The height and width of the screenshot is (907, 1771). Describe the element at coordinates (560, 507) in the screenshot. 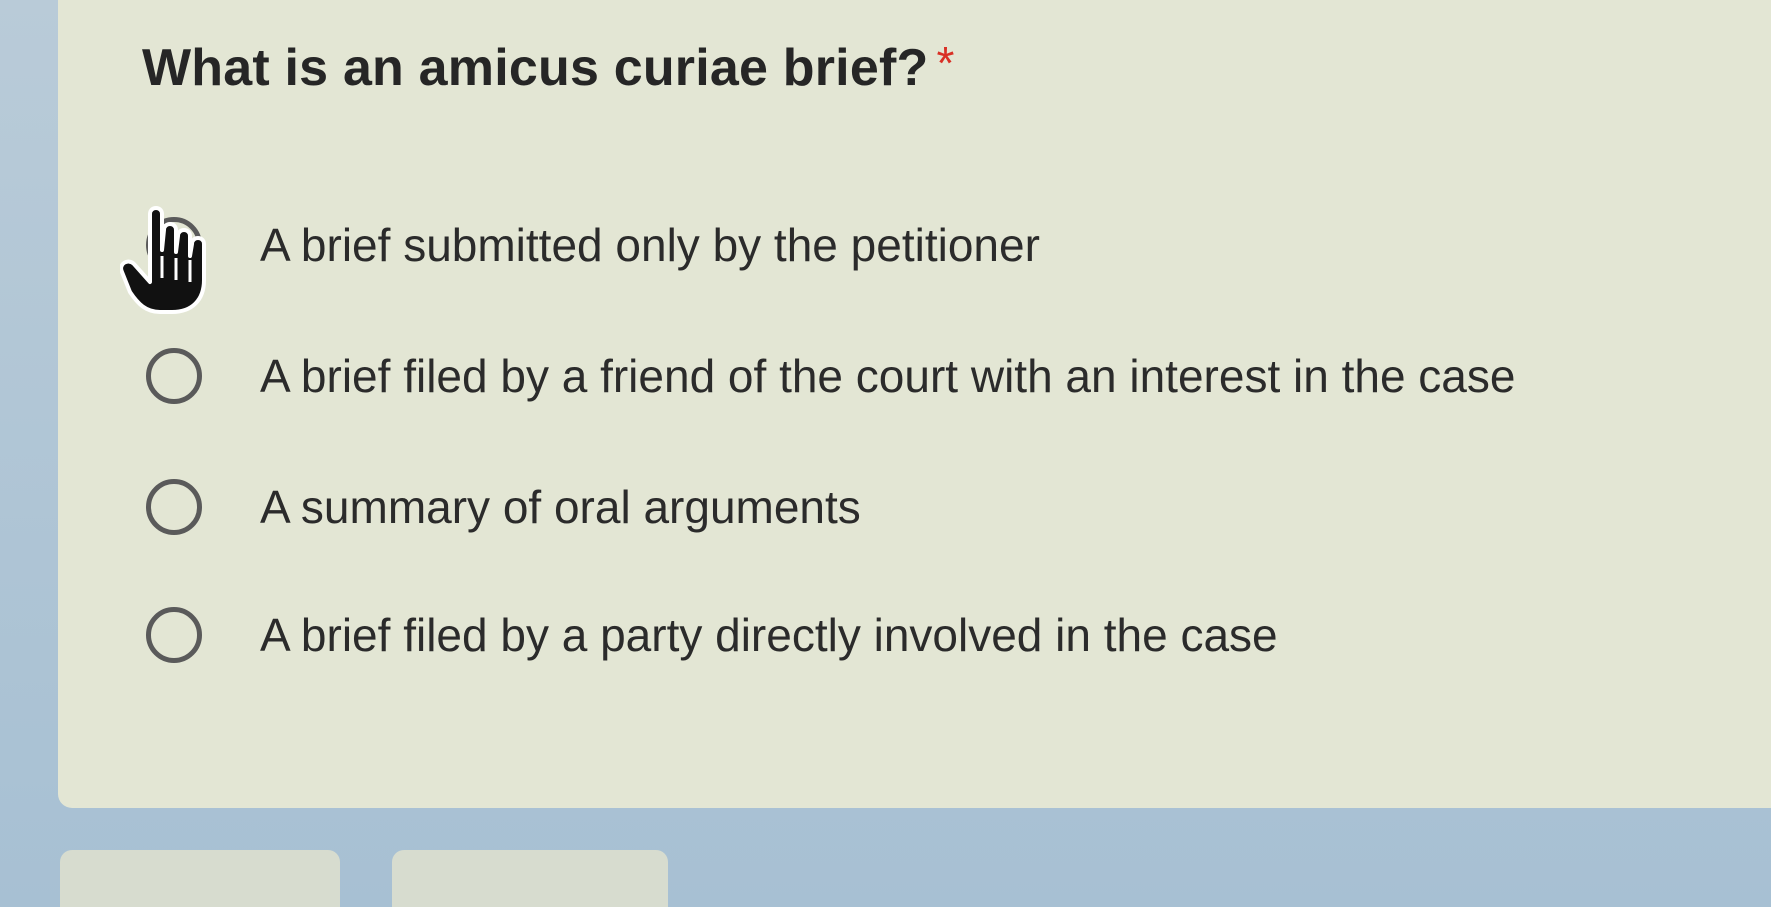

I see `option-3-label: A summary of oral arguments` at that location.